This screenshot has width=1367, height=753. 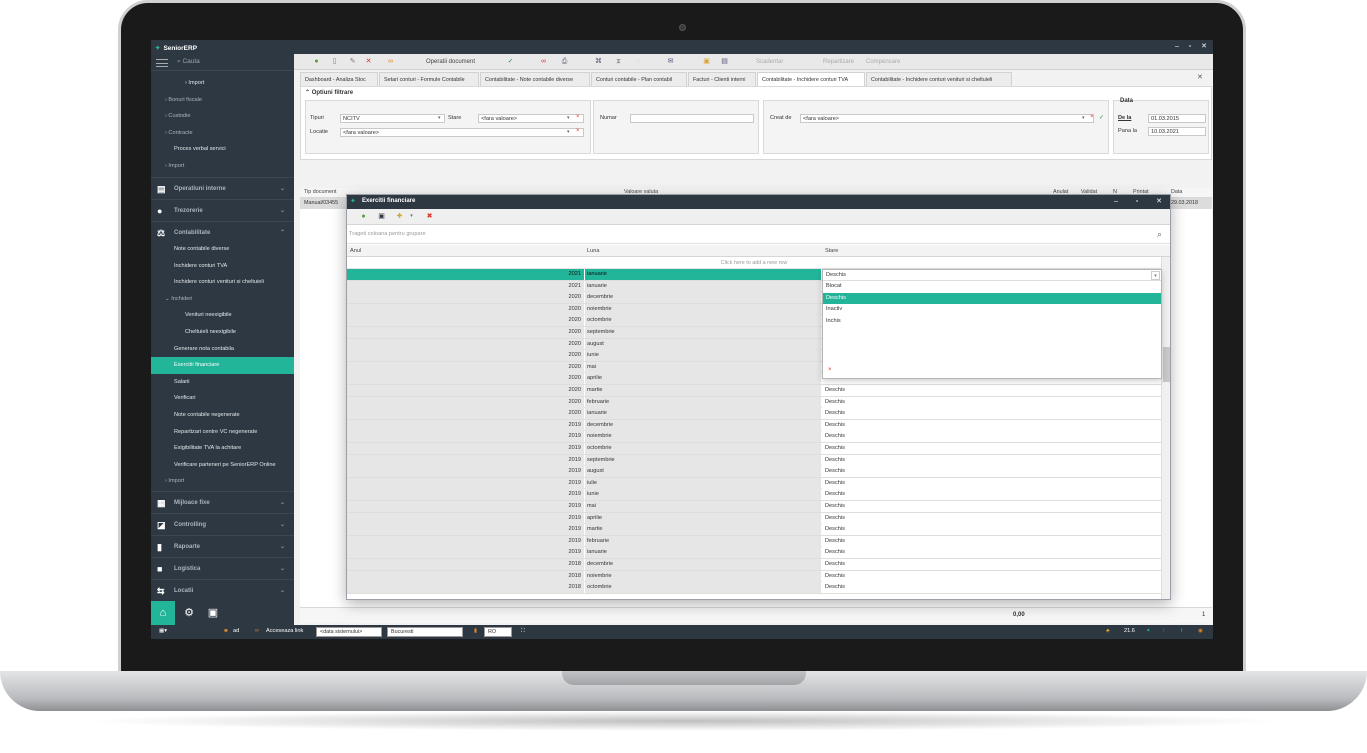 What do you see at coordinates (754, 553) in the screenshot?
I see `table-row: 2019 ianuarie Deschis` at bounding box center [754, 553].